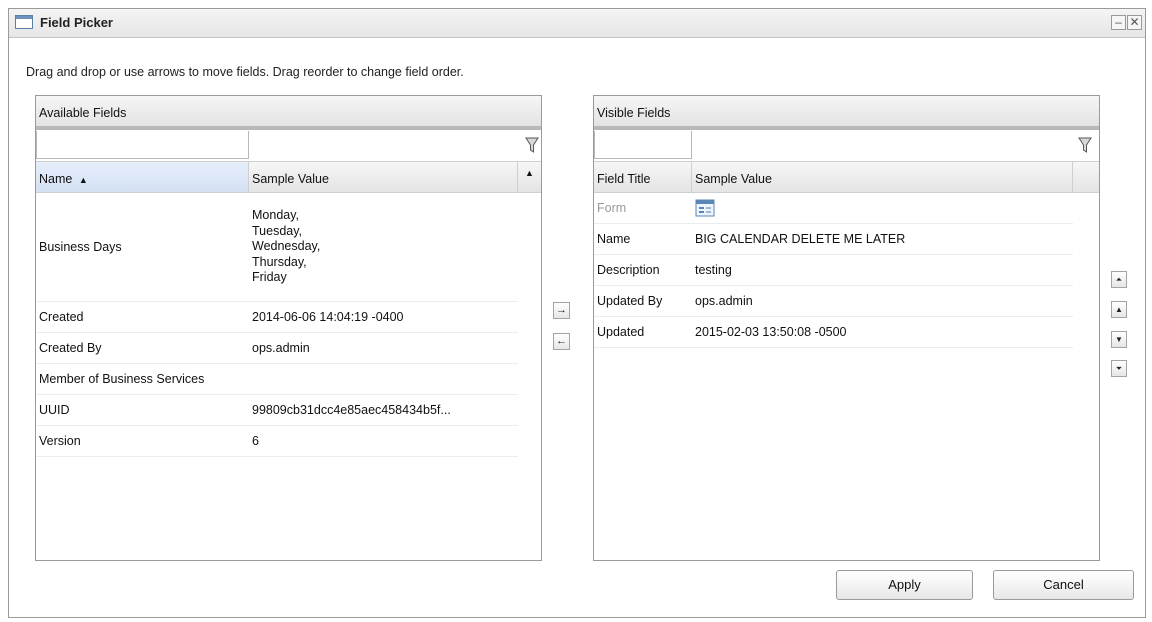  What do you see at coordinates (76, 22) in the screenshot?
I see `window-title: Field Picker` at bounding box center [76, 22].